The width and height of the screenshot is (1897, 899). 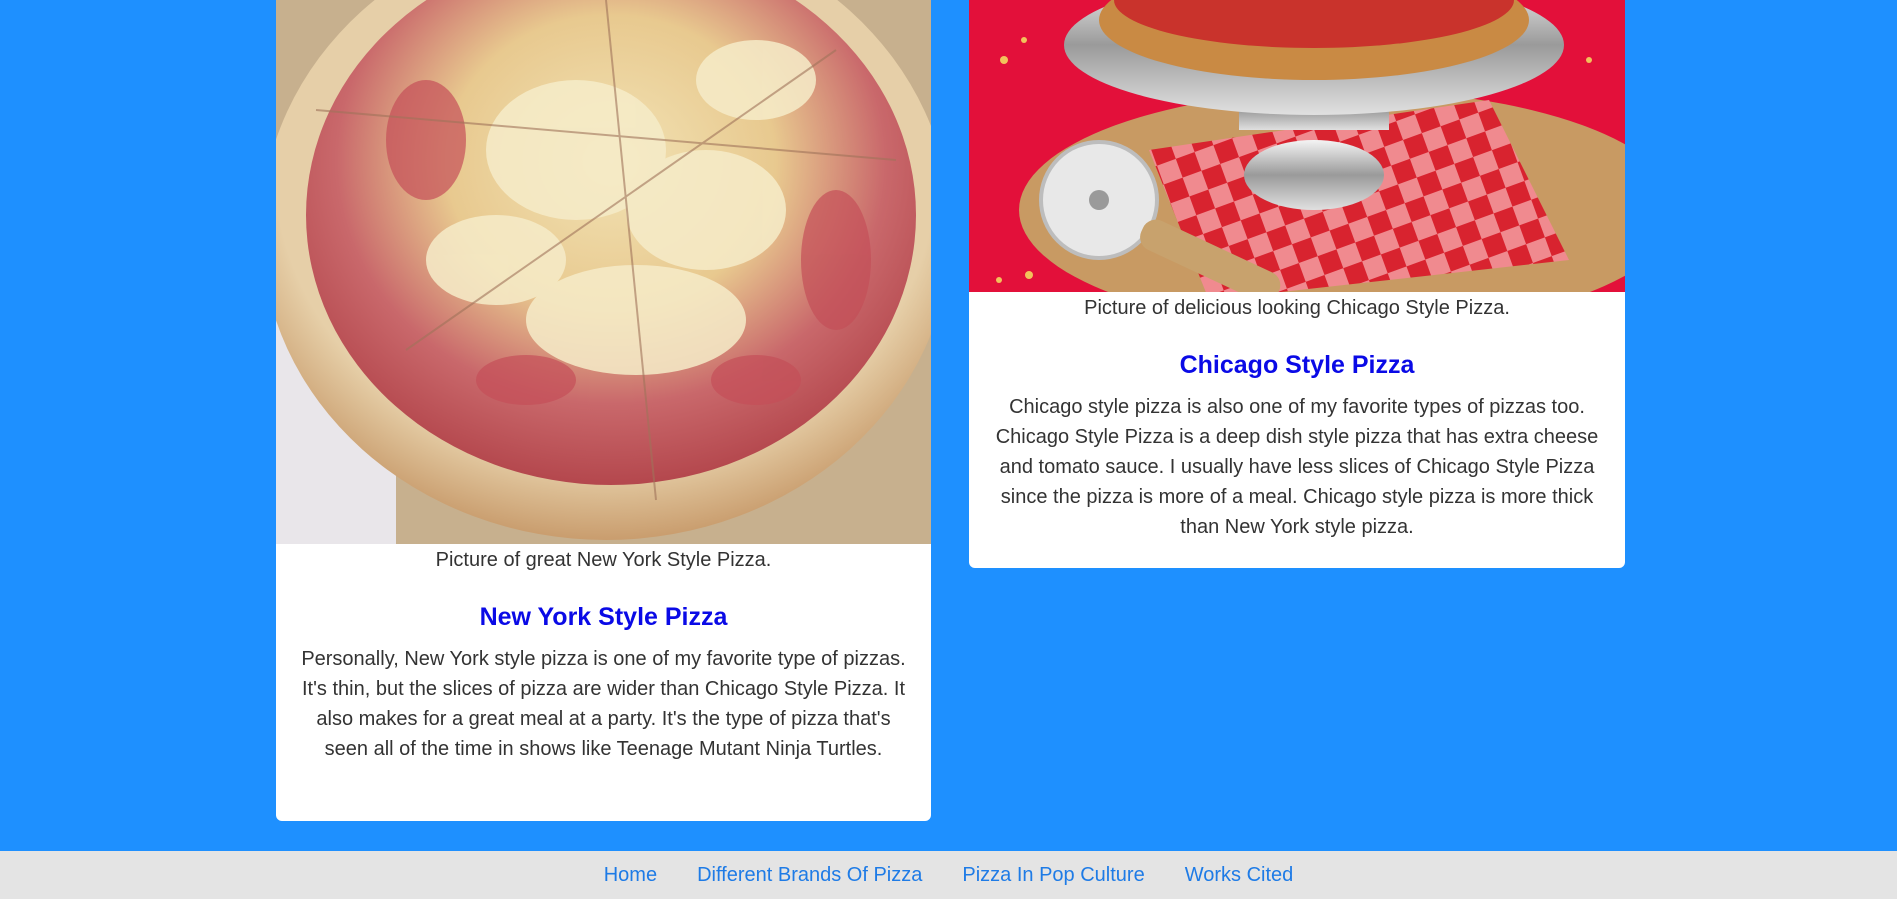 What do you see at coordinates (1053, 875) in the screenshot?
I see `footer-link-pop-culture: Pizza In Pop Culture` at bounding box center [1053, 875].